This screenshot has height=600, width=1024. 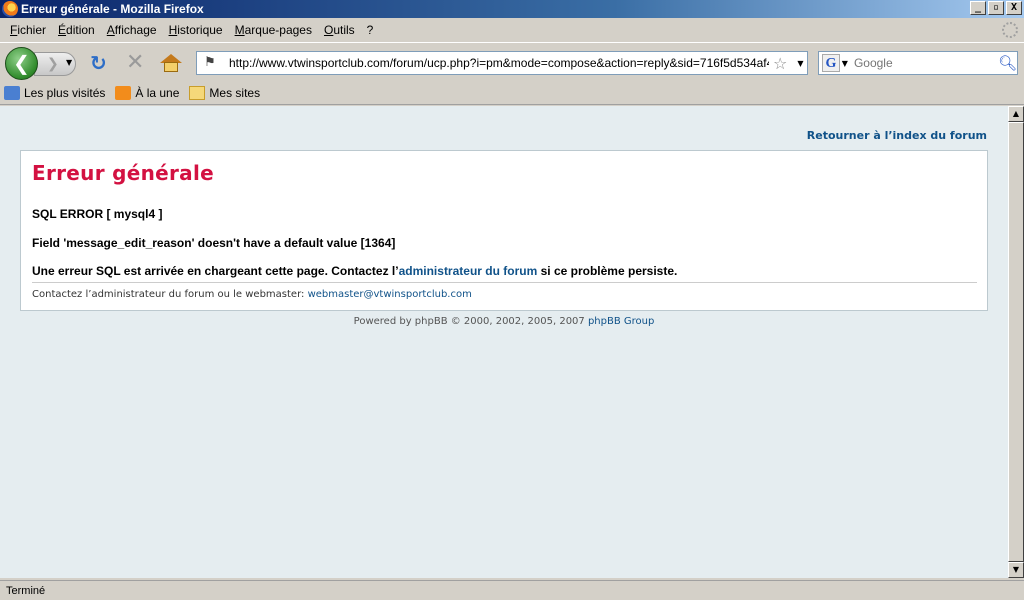 What do you see at coordinates (831, 63) in the screenshot?
I see `google-icon: G` at bounding box center [831, 63].